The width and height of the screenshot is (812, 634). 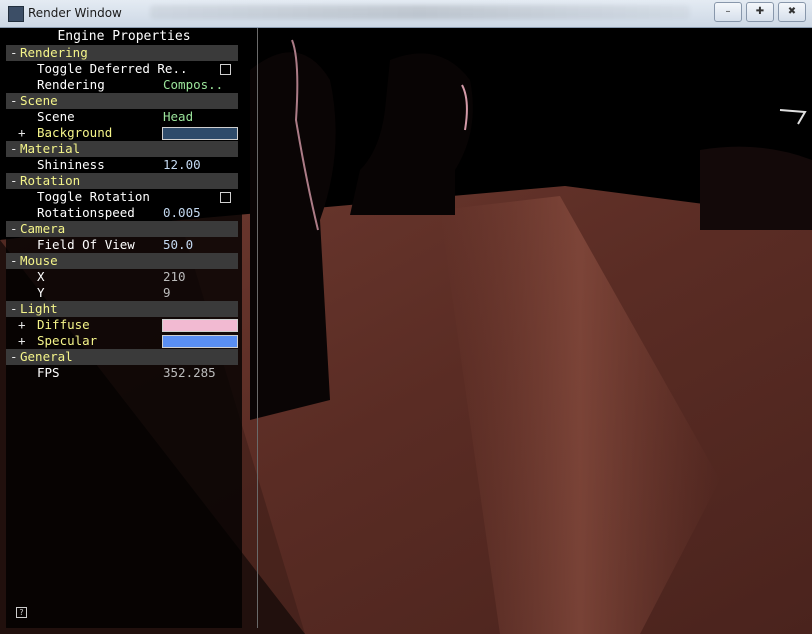 What do you see at coordinates (112, 68) in the screenshot?
I see `property-label: Toggle Deferred Re..` at bounding box center [112, 68].